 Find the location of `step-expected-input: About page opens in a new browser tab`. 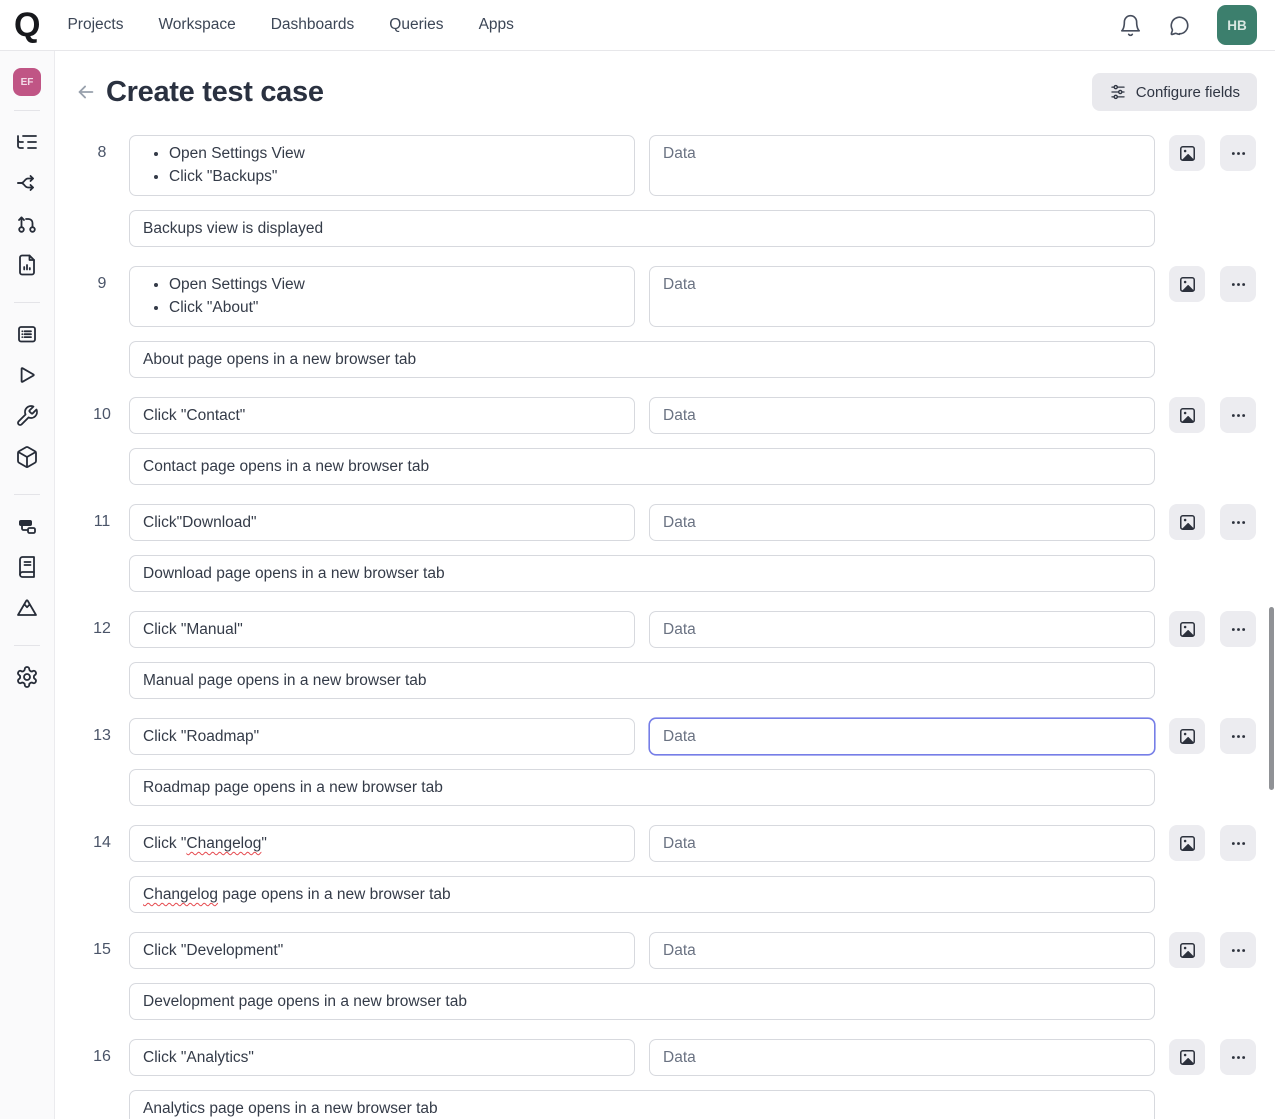

step-expected-input: About page opens in a new browser tab is located at coordinates (642, 359).